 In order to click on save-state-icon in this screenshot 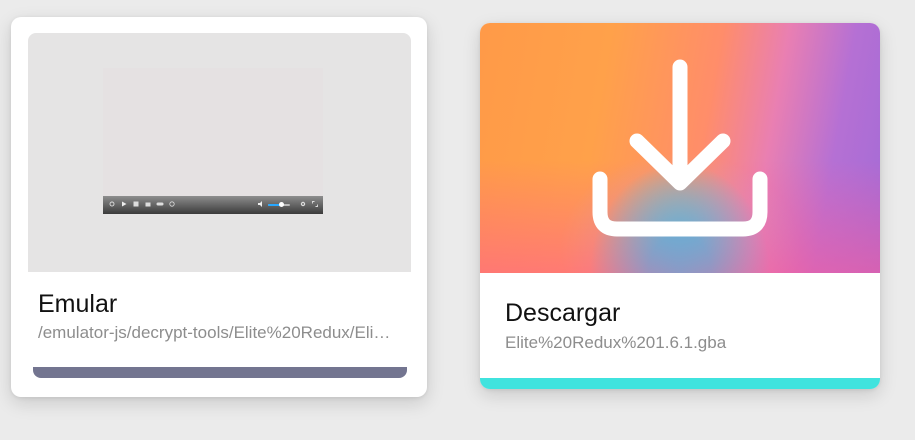, I will do `click(136, 204)`.